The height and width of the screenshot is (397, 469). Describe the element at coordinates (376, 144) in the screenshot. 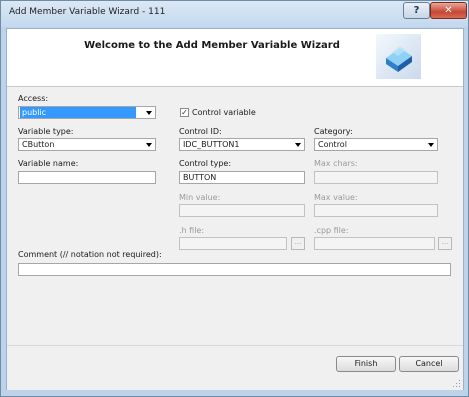

I see `category-dropdown: Control` at that location.